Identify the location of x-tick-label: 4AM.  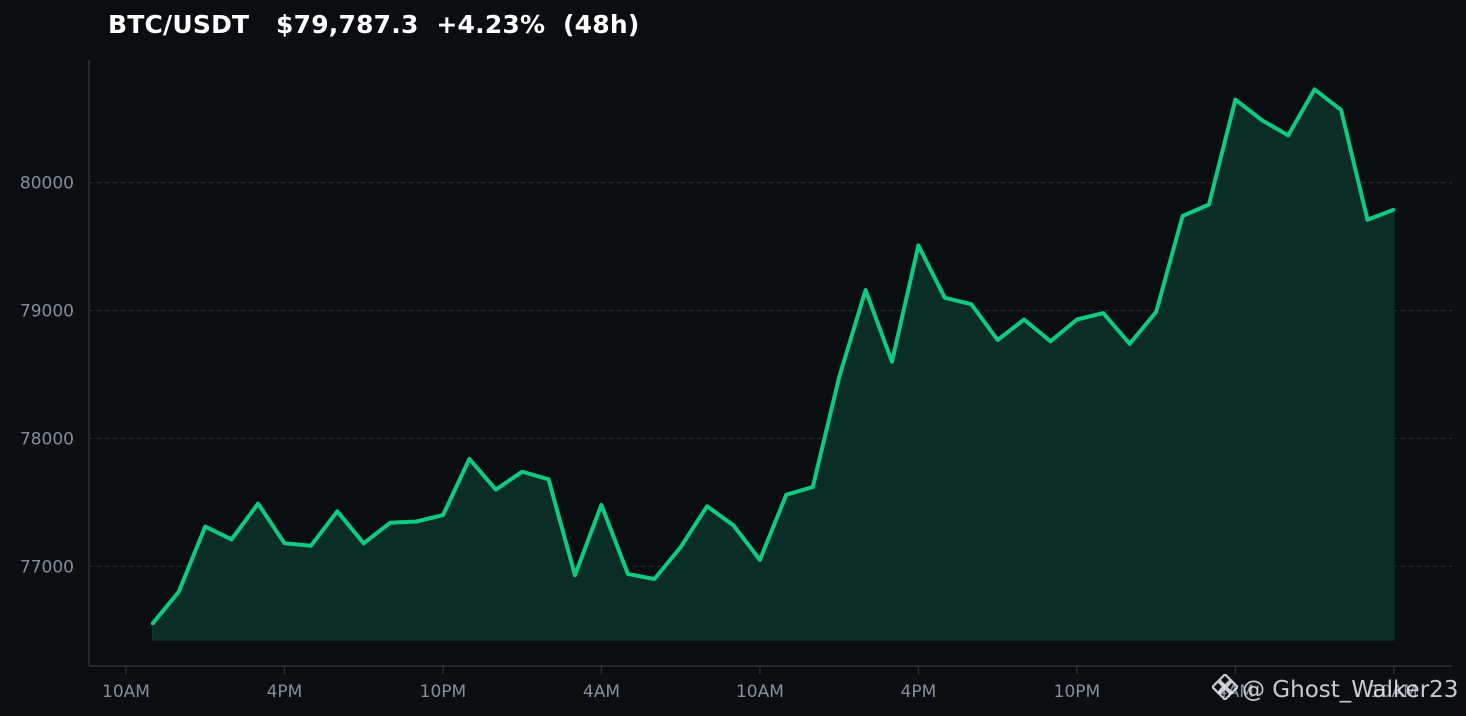
(601, 692).